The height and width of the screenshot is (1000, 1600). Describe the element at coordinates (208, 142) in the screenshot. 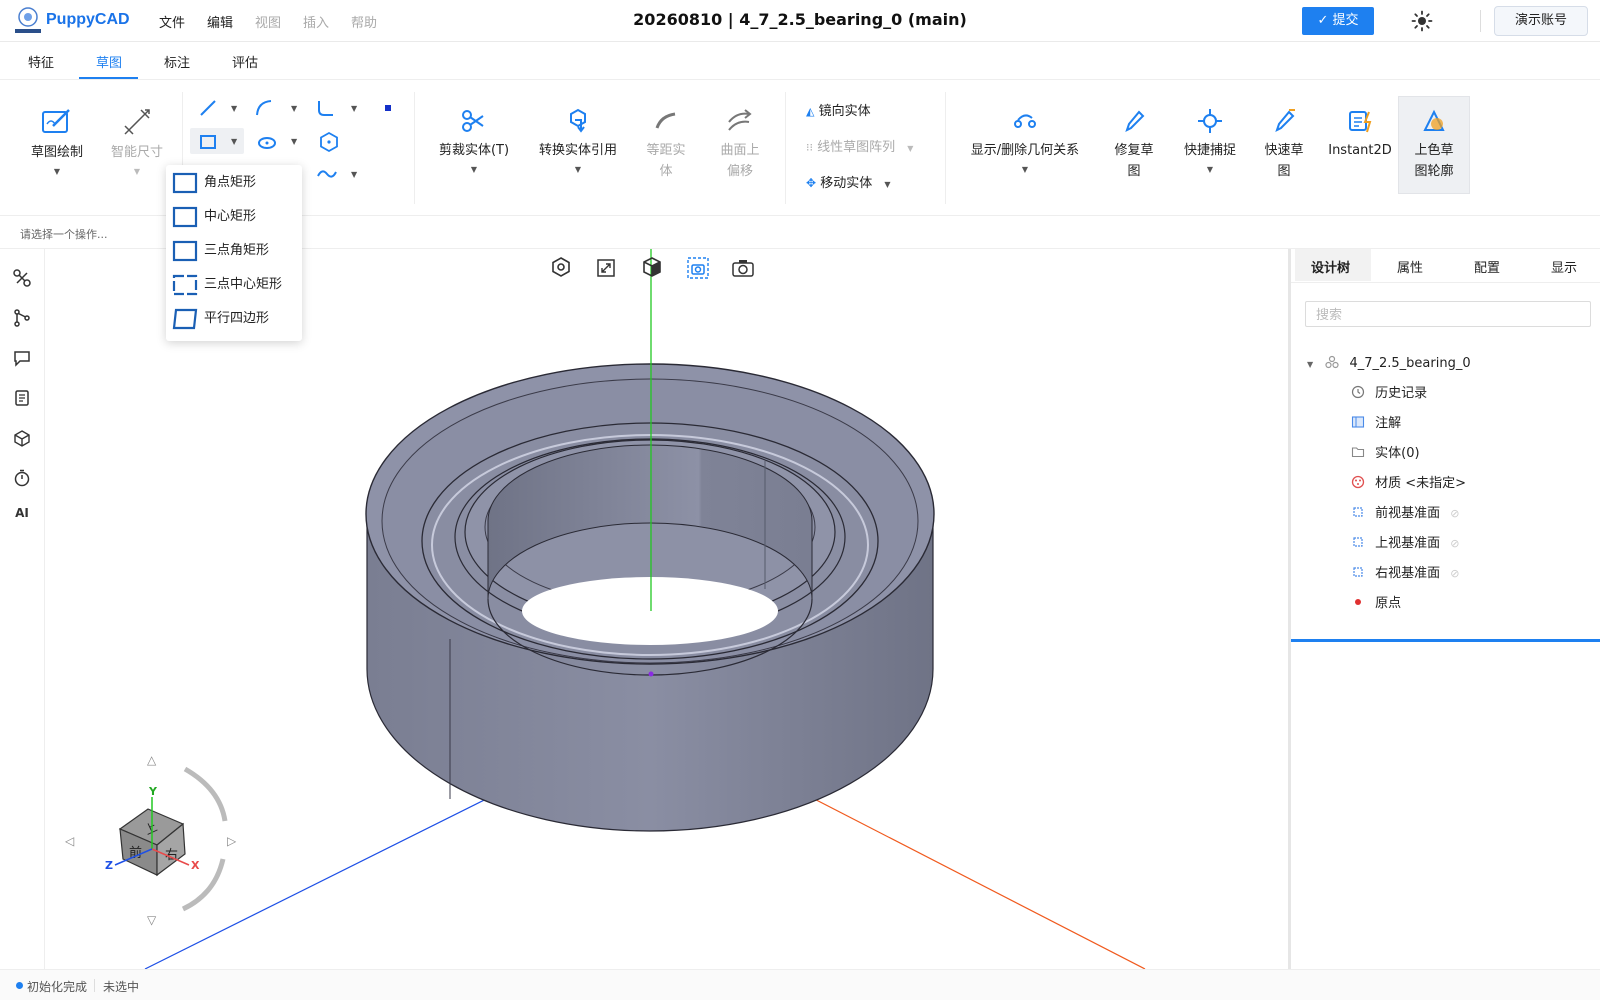

I see `rectangle-tool-icon` at that location.